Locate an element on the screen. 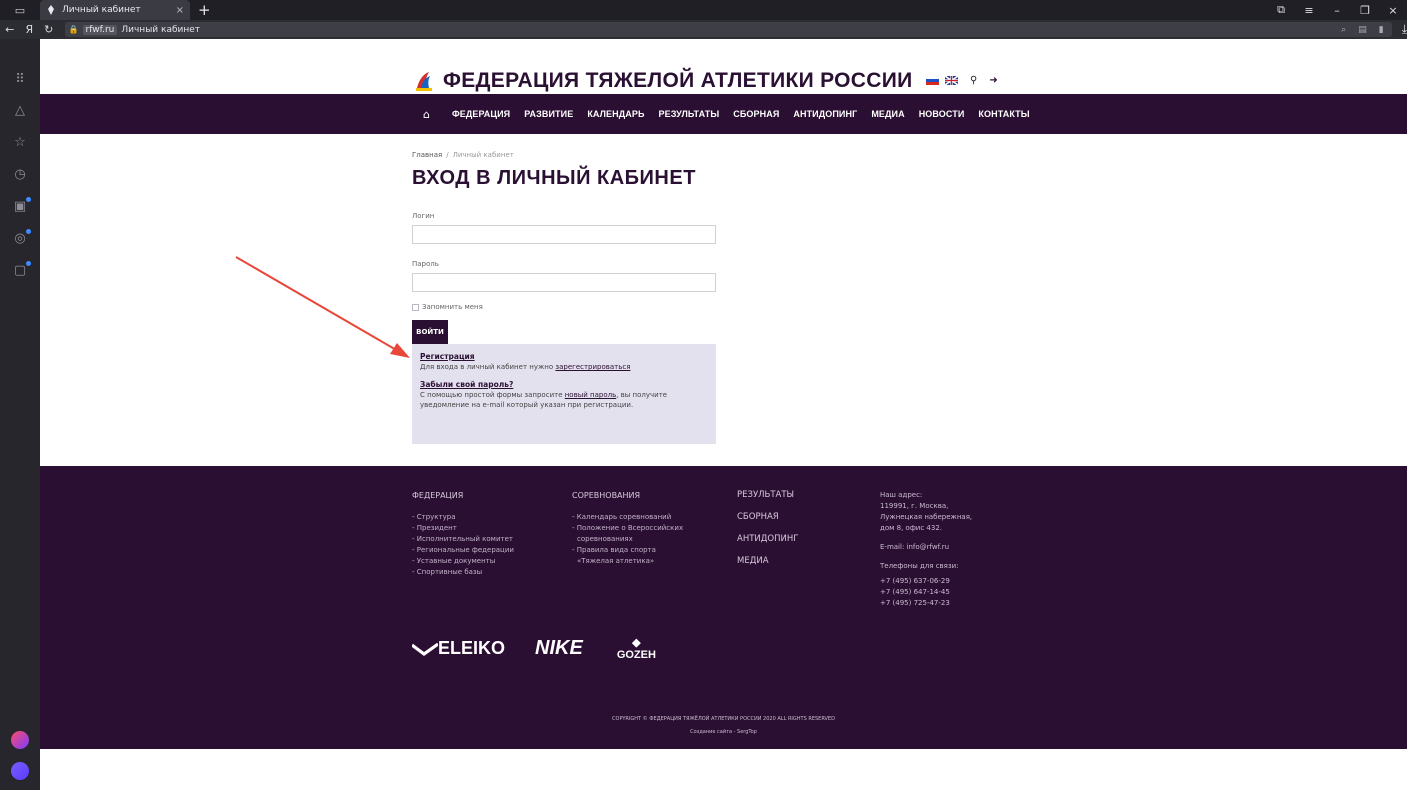 The image size is (1407, 790). site-title: ФЕДЕРАЦИЯ ТЯЖЕЛОЙ АТЛЕТИКИ РОССИИ is located at coordinates (678, 80).